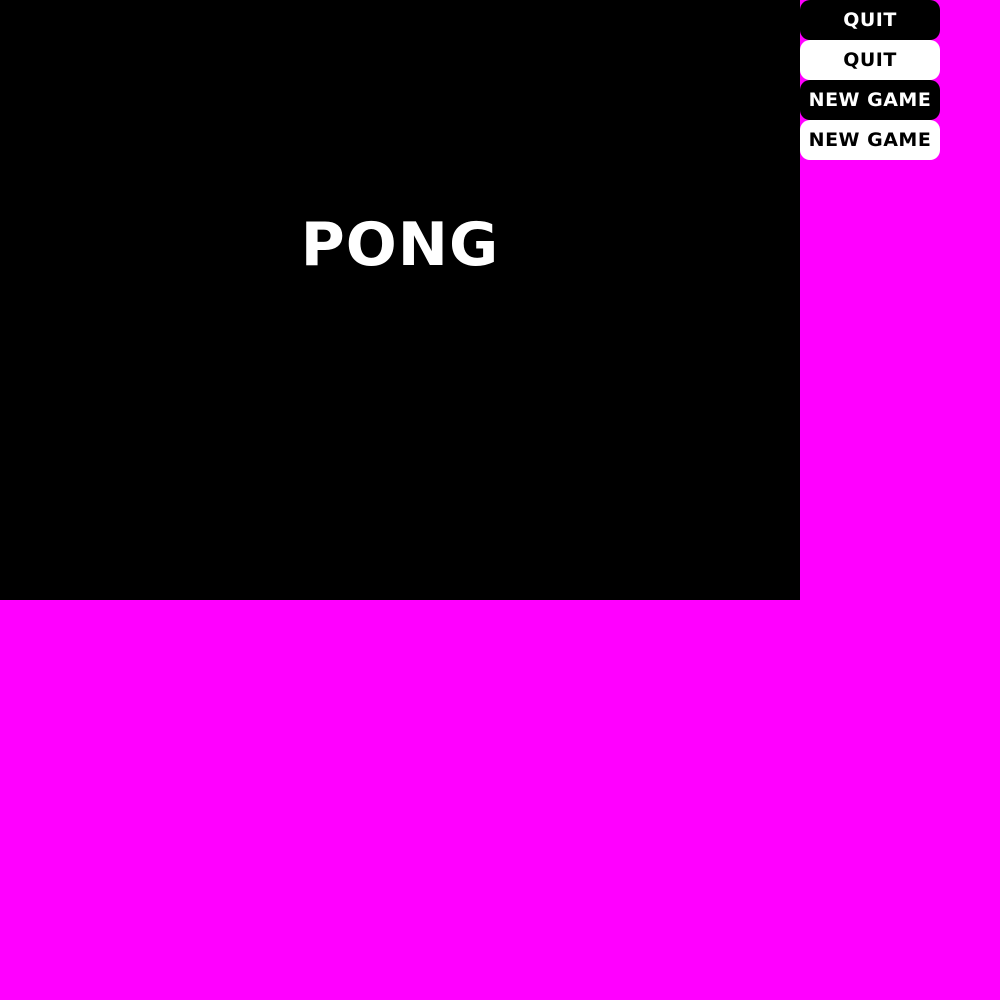  What do you see at coordinates (870, 140) in the screenshot?
I see `new-game-button-highlighted: NEW GAME` at bounding box center [870, 140].